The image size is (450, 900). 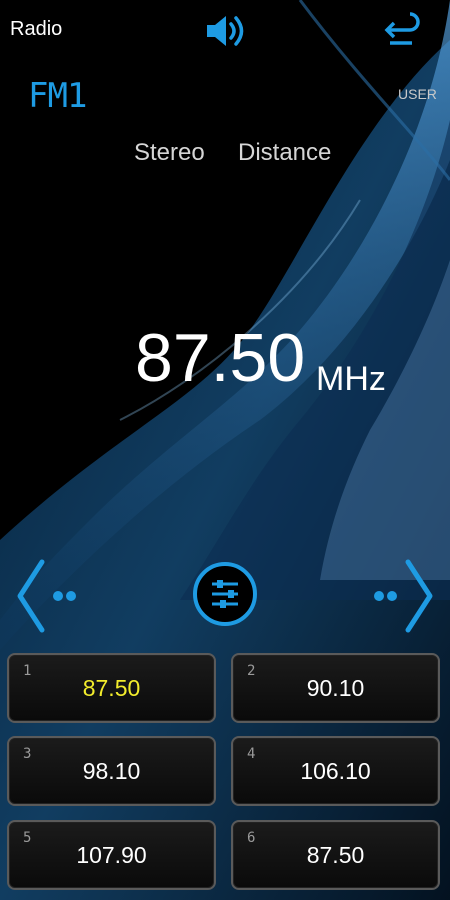 I want to click on preset-button-6: 6 87.50, so click(x=335, y=855).